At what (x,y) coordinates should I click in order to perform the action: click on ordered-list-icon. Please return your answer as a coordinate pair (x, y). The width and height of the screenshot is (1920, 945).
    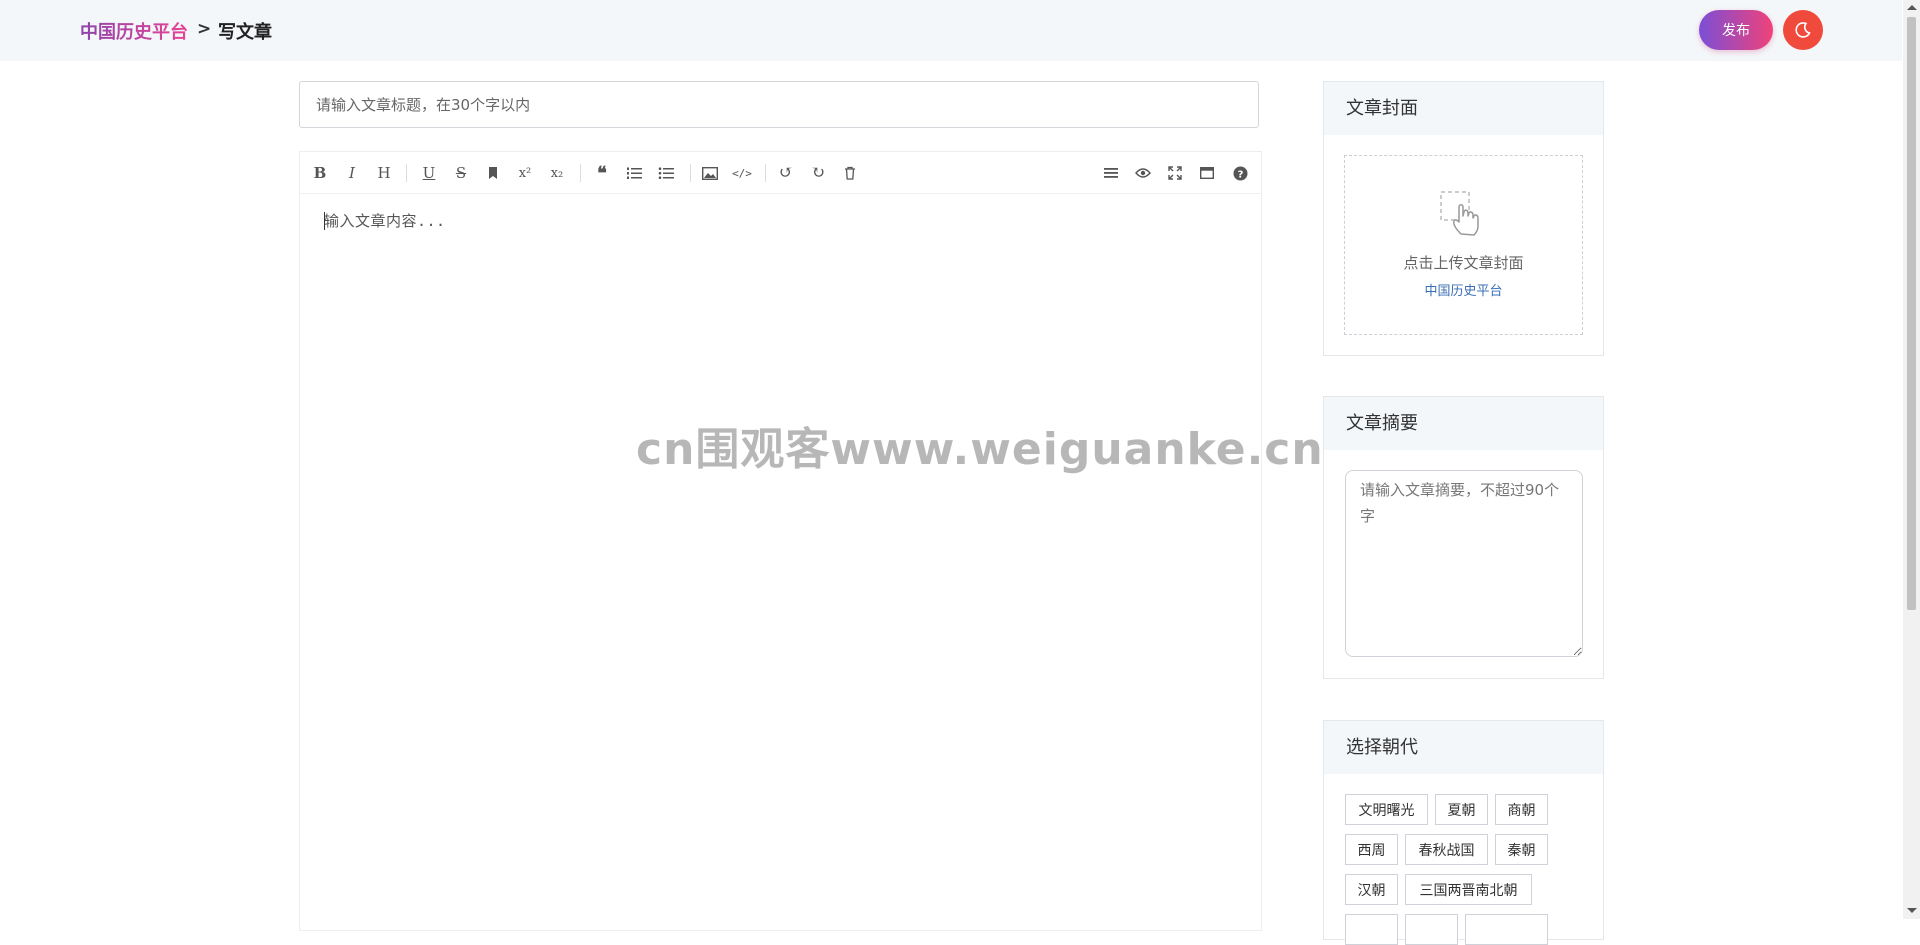
    Looking at the image, I should click on (634, 173).